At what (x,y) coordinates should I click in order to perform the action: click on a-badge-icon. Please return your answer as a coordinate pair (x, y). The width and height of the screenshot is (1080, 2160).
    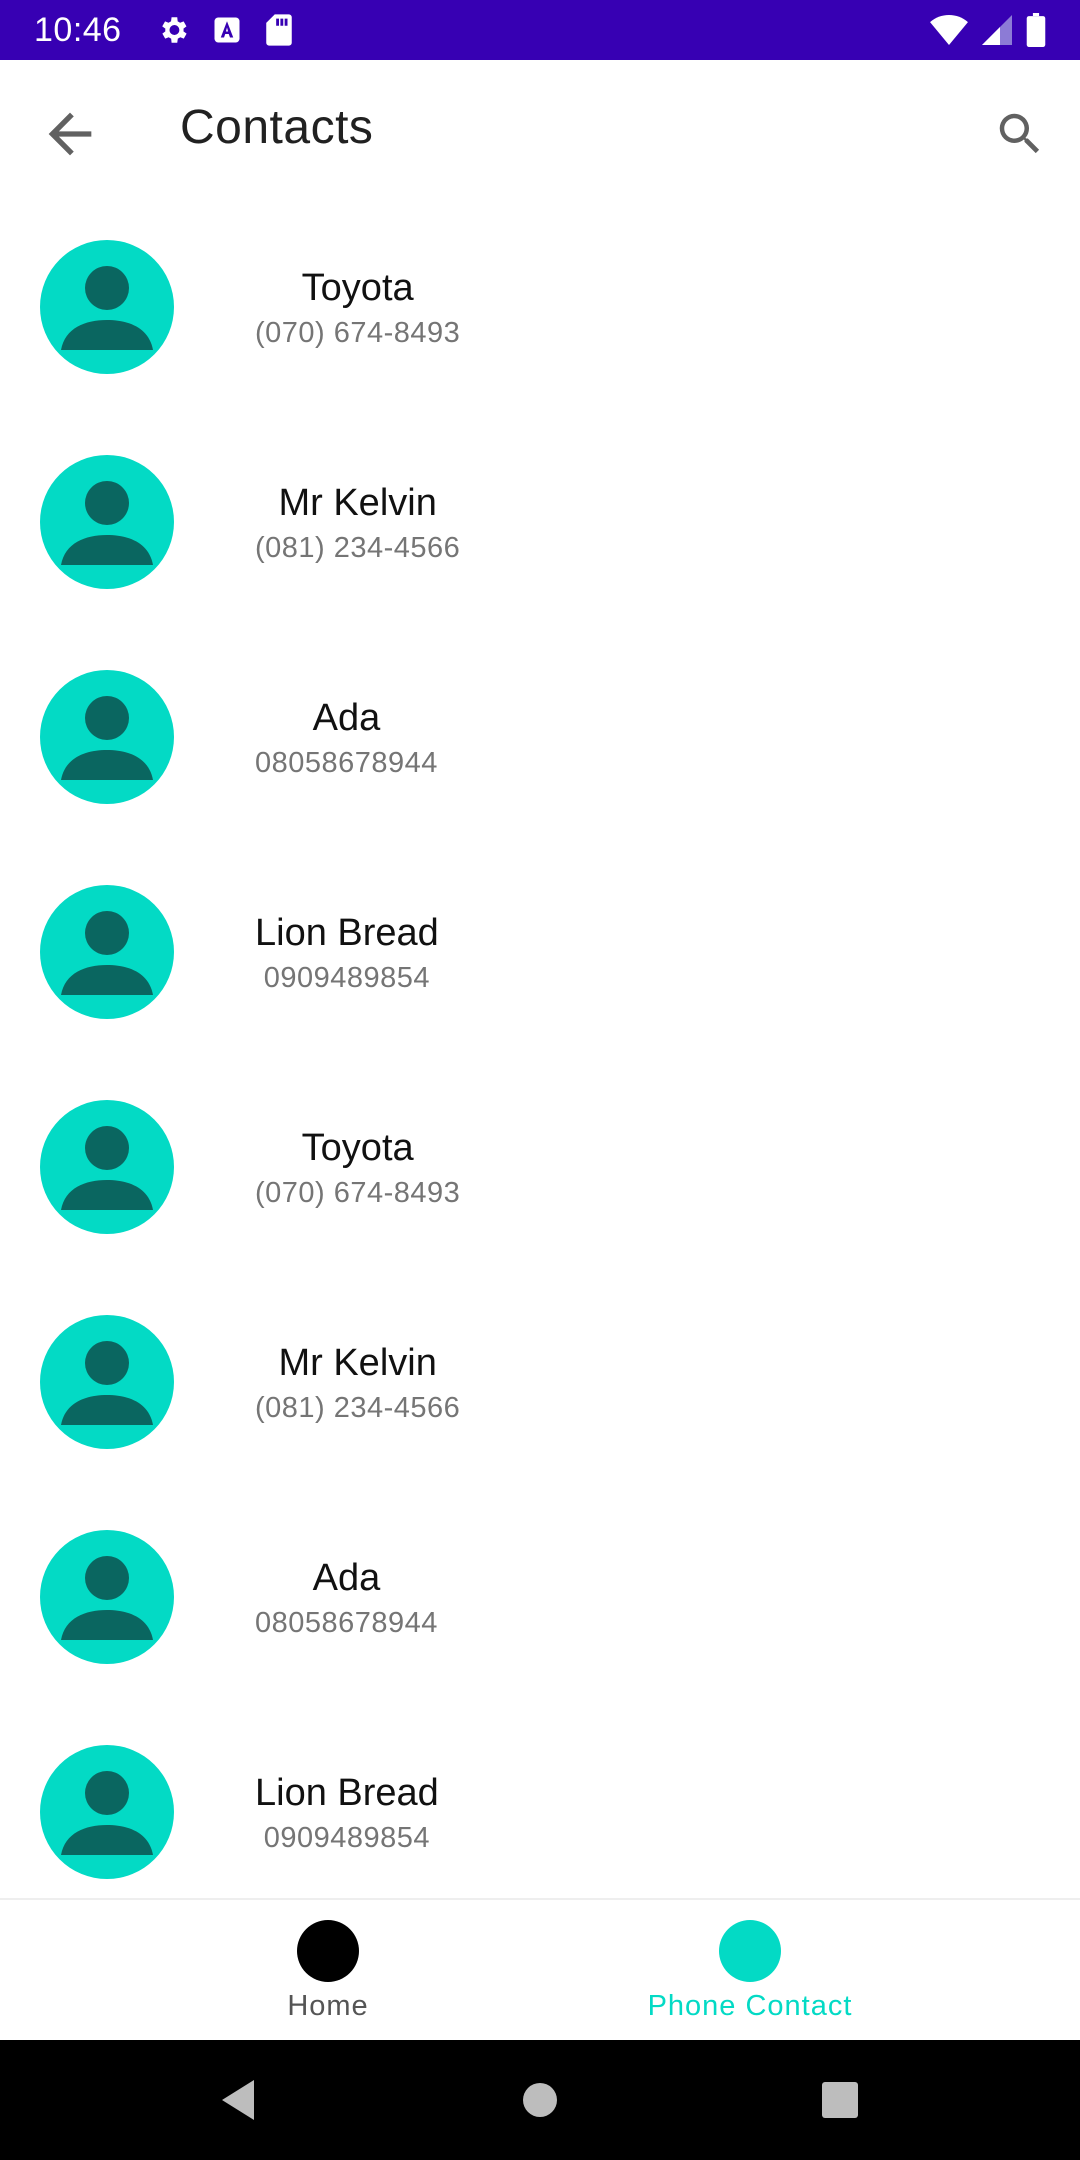
    Looking at the image, I should click on (227, 30).